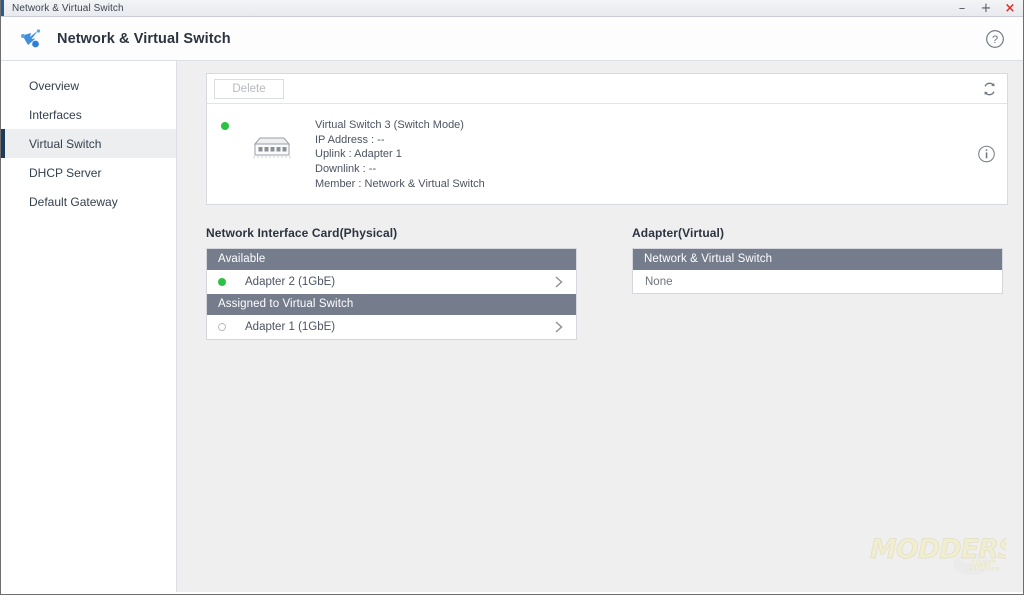 The width and height of the screenshot is (1024, 595). Describe the element at coordinates (989, 88) in the screenshot. I see `refresh-icon` at that location.